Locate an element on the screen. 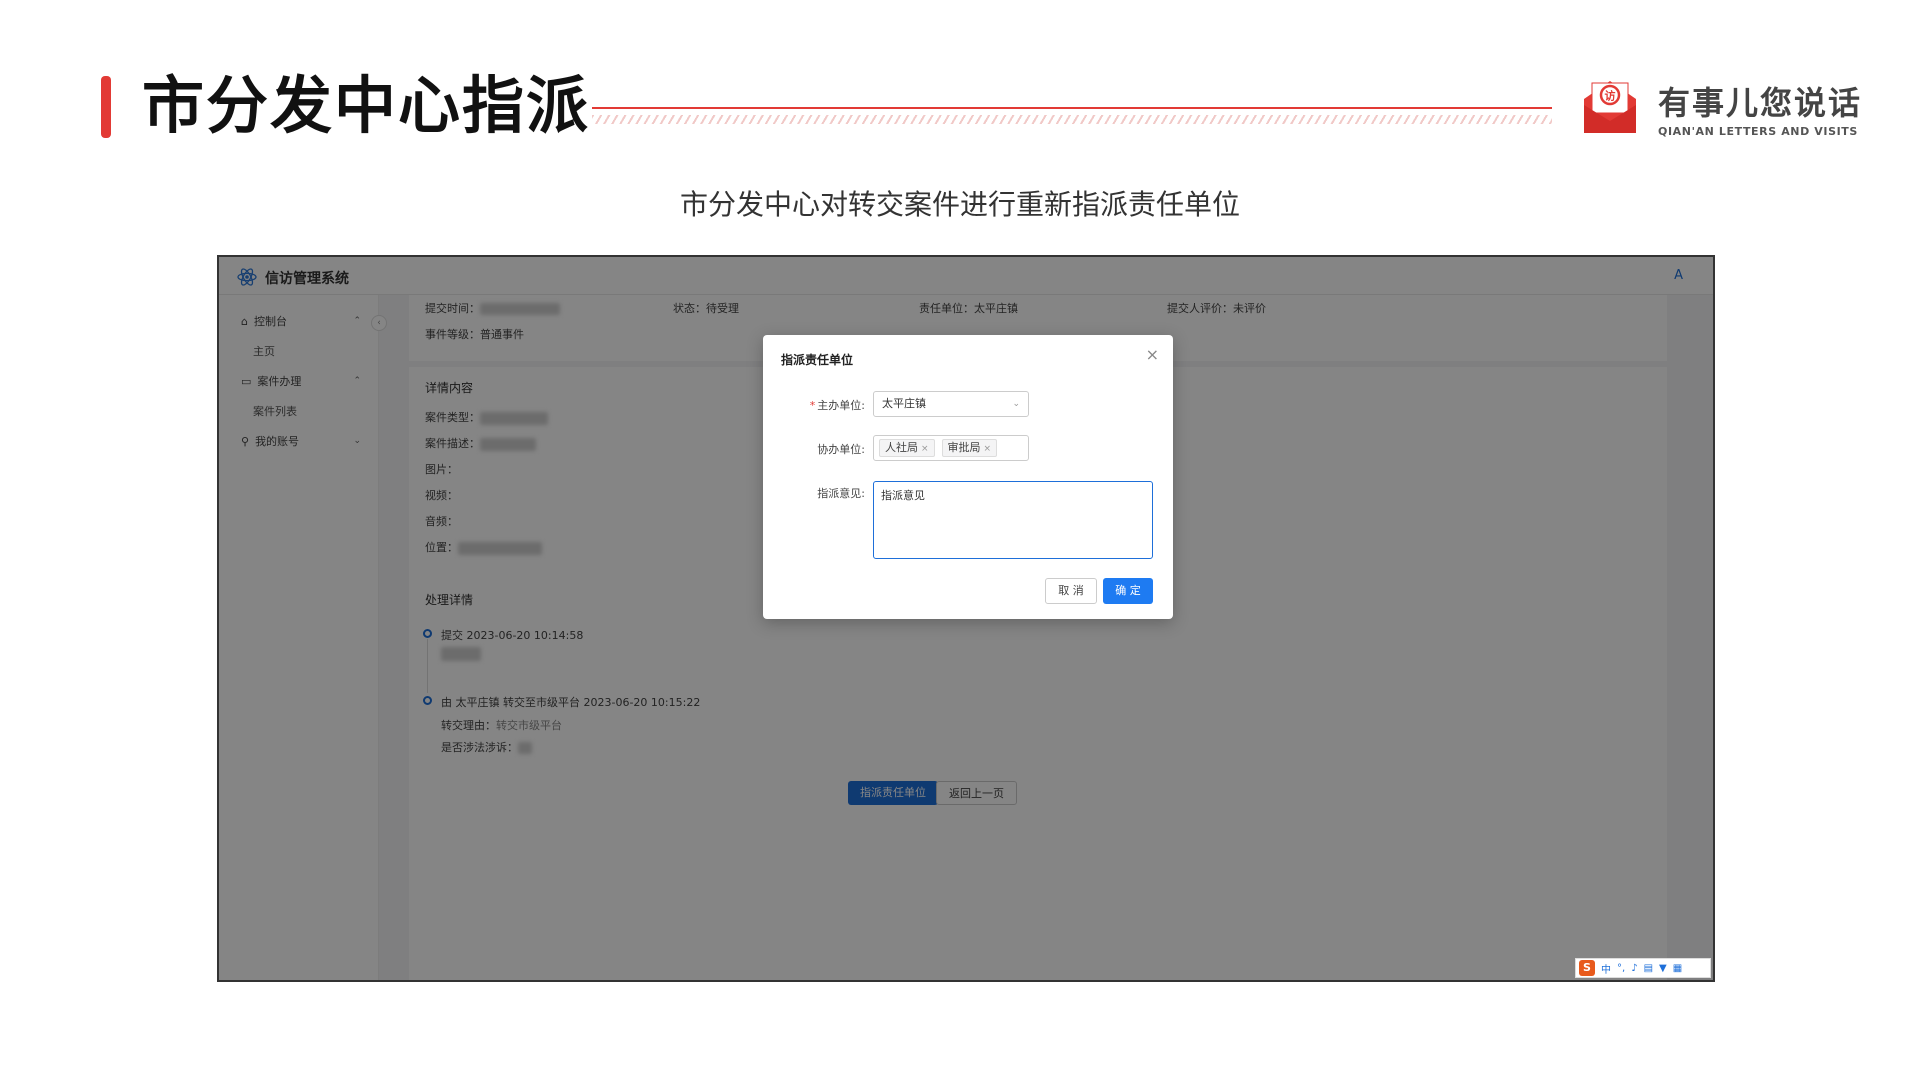 The width and height of the screenshot is (1920, 1080). letters-visits-logo-icon: 访 is located at coordinates (1610, 107).